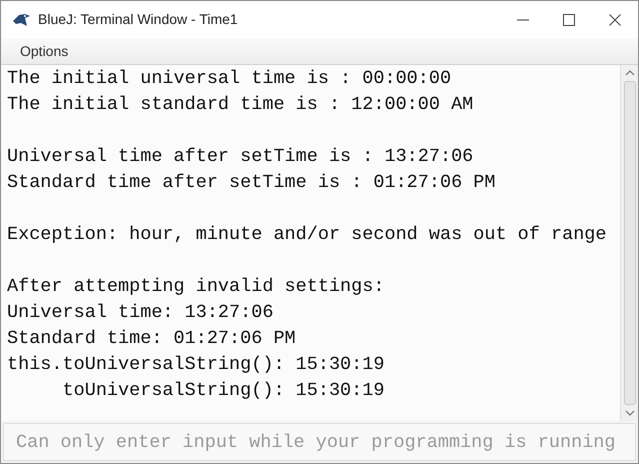 Image resolution: width=639 pixels, height=464 pixels. Describe the element at coordinates (229, 79) in the screenshot. I see `output-line: The initial universal time is : 00:00:00` at that location.